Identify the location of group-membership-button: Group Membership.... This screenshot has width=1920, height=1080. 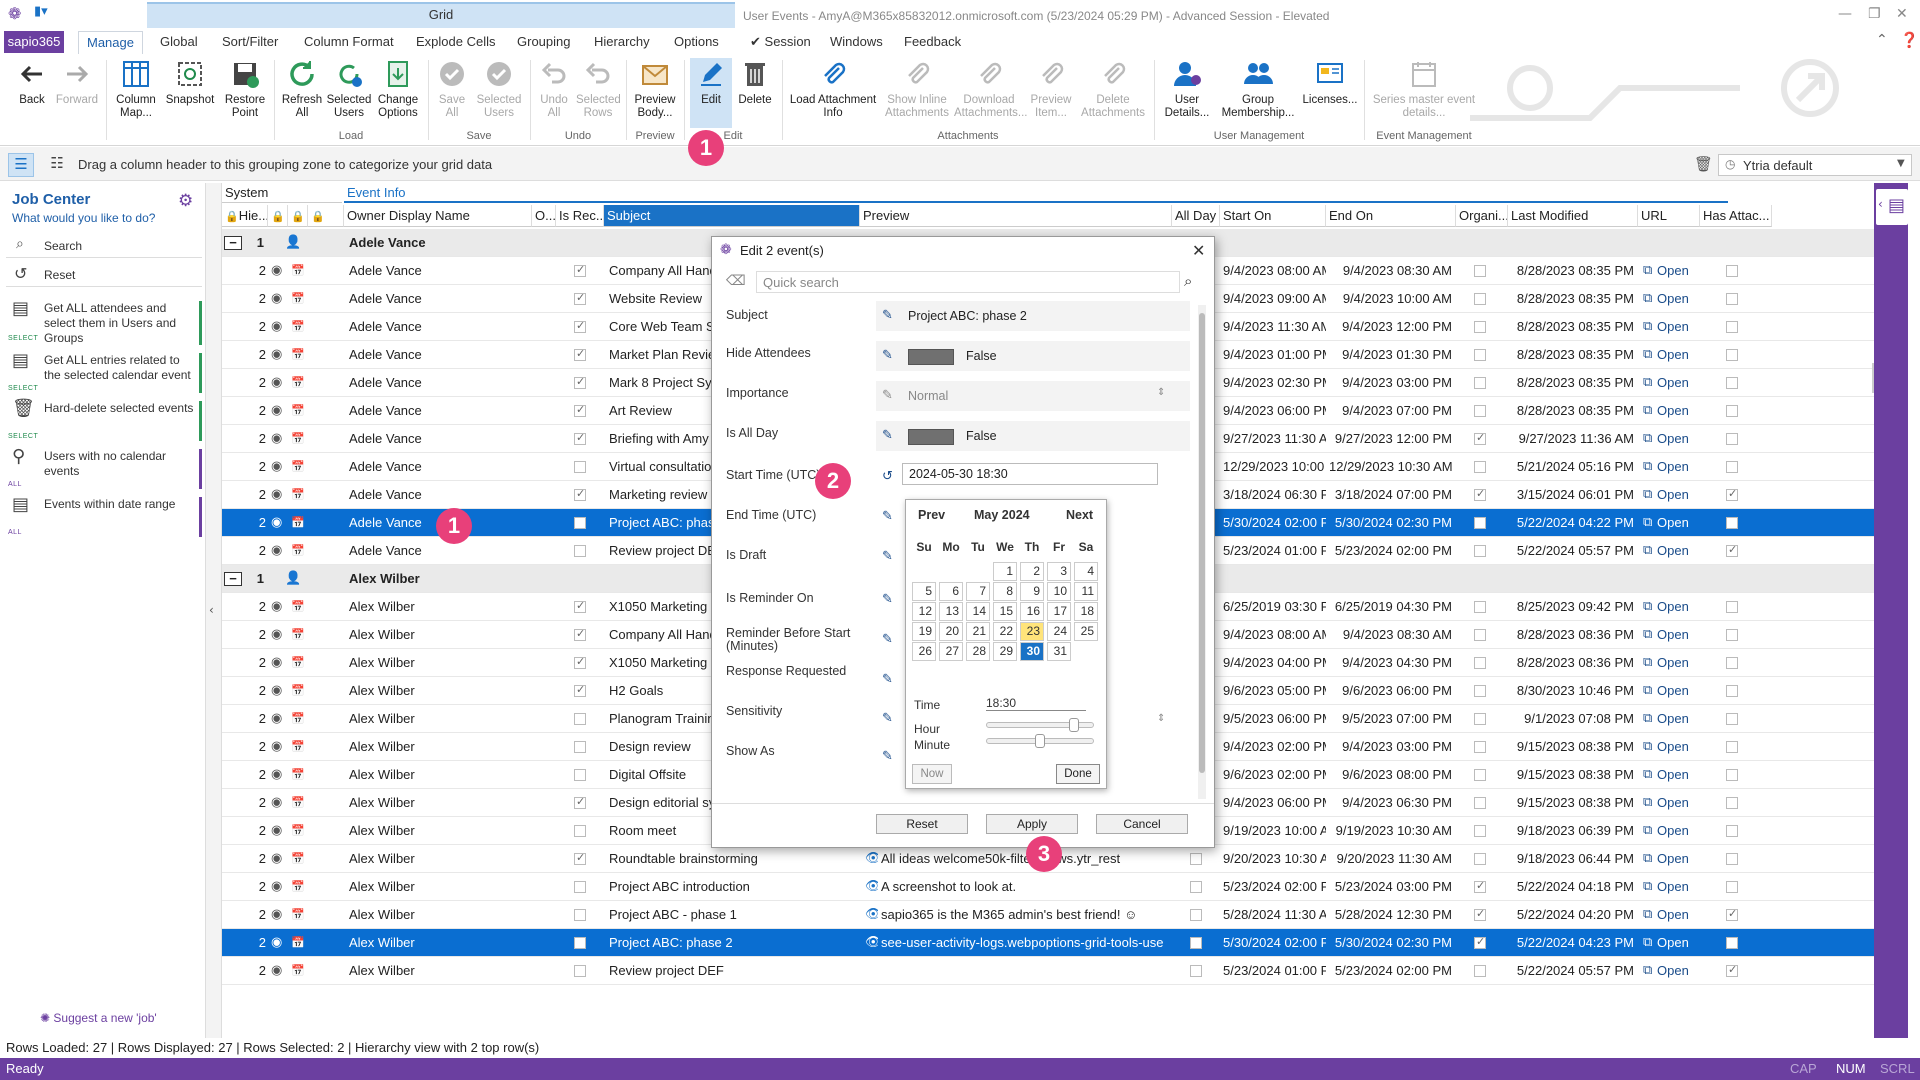
(1258, 89).